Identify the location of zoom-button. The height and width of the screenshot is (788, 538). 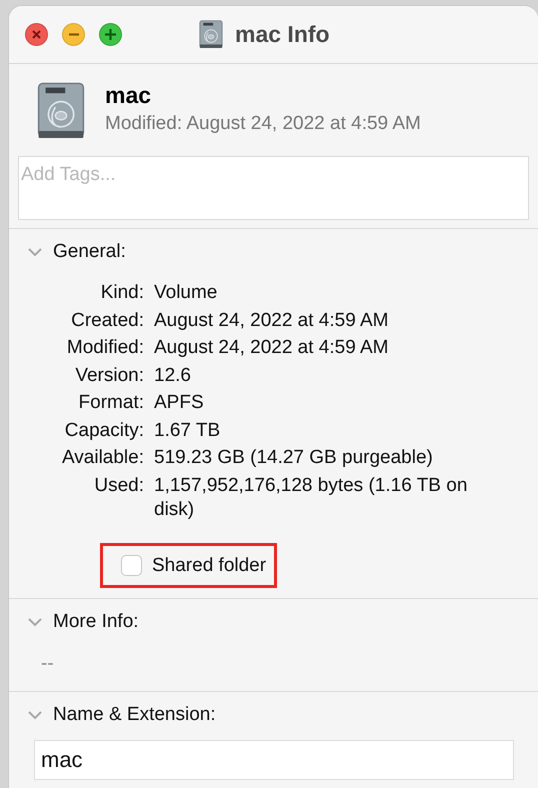
(110, 34).